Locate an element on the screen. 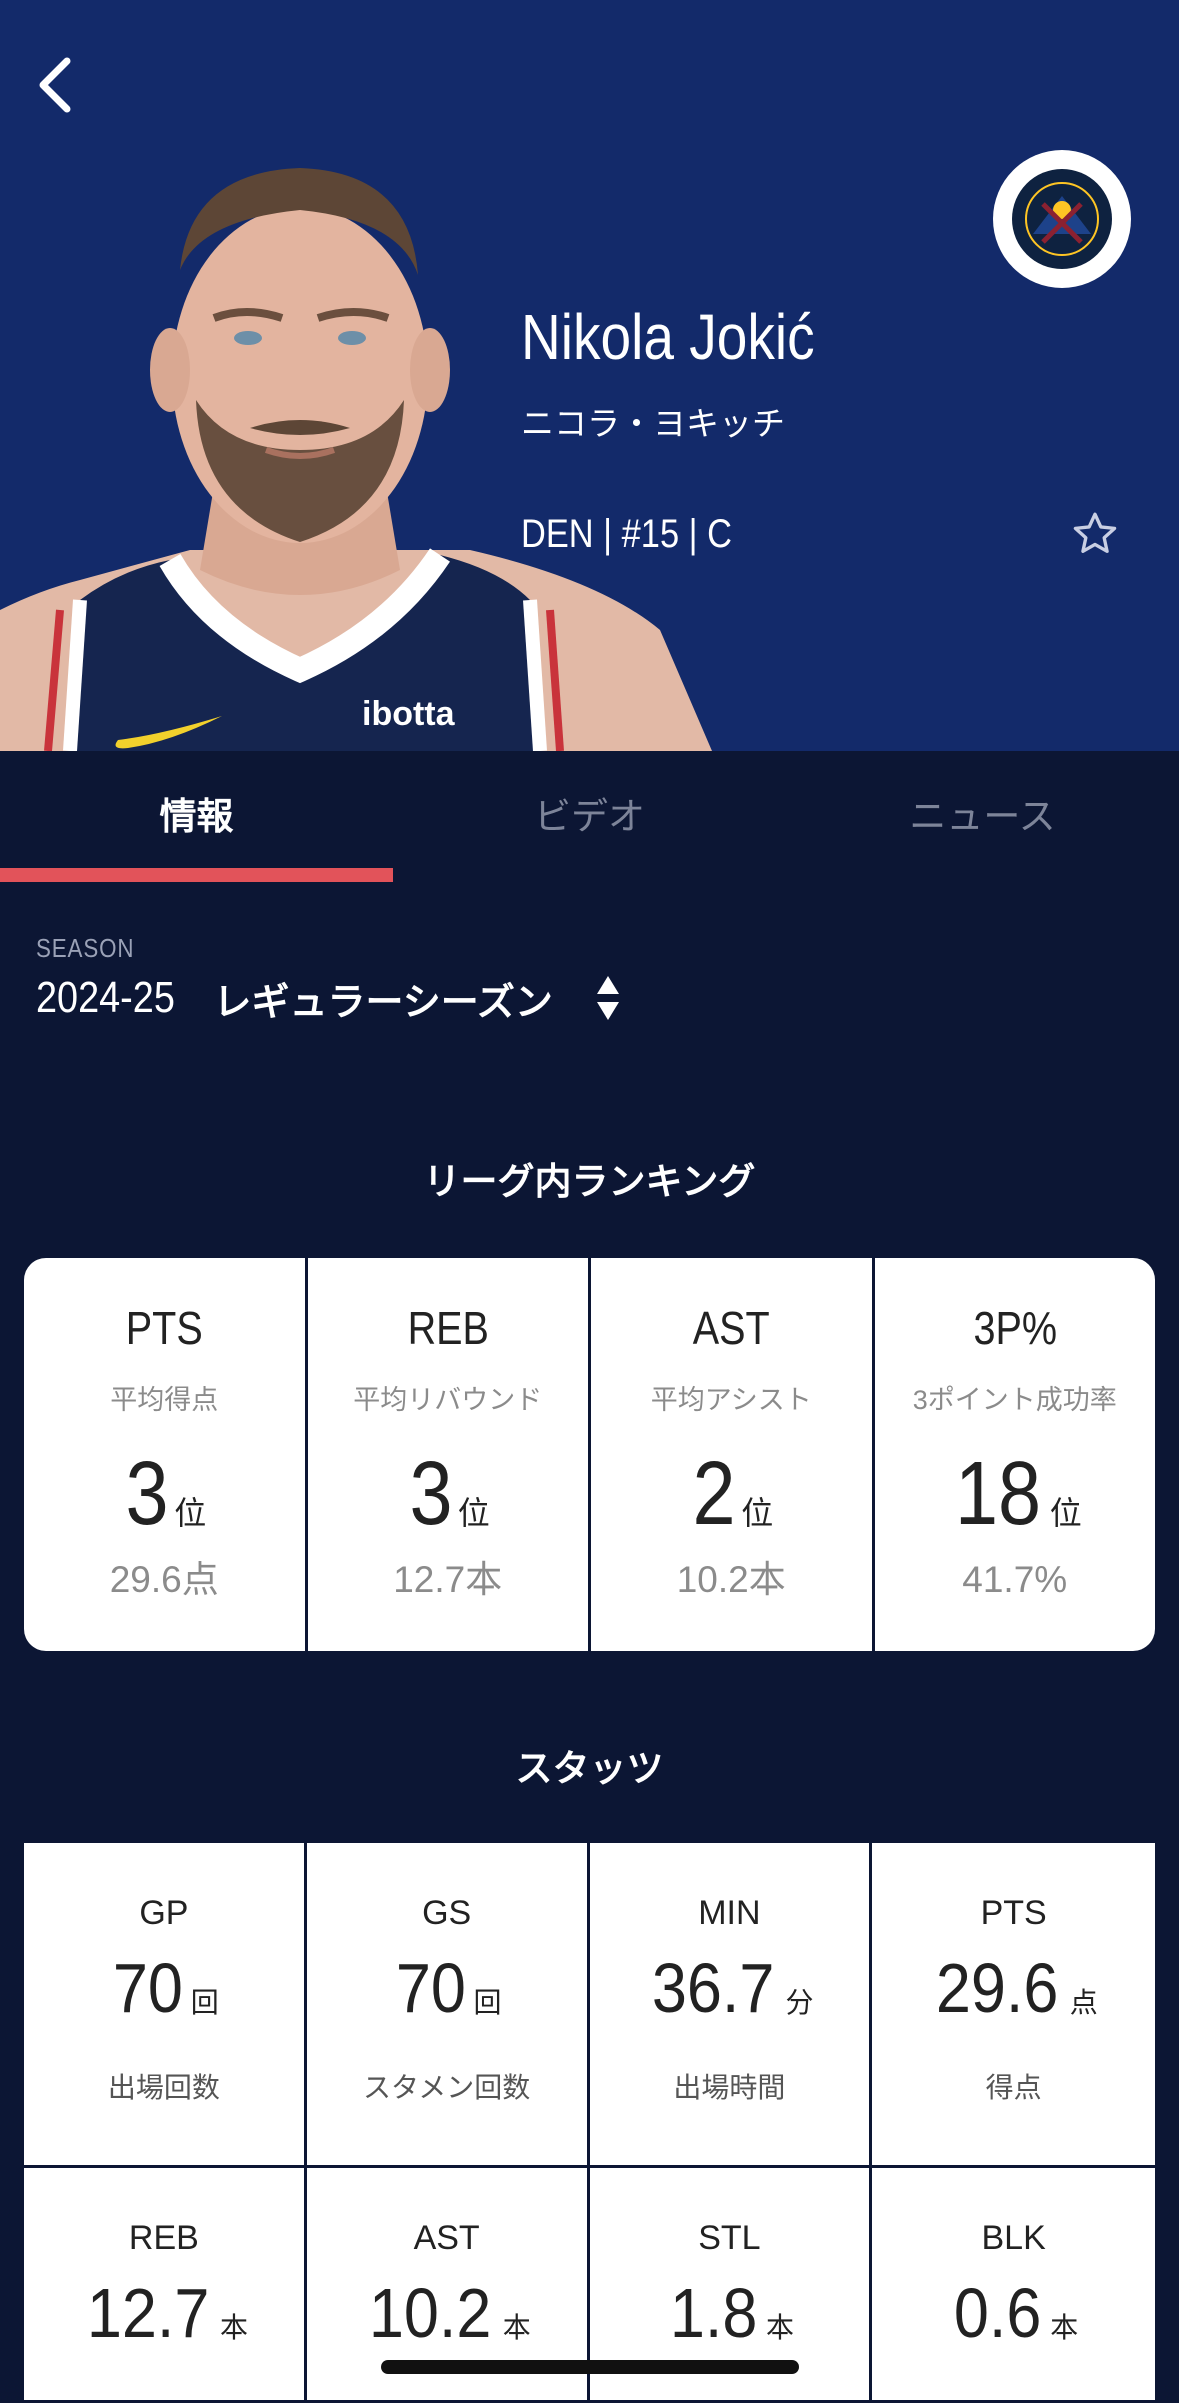  player-photo: ibotta is located at coordinates (356, 459).